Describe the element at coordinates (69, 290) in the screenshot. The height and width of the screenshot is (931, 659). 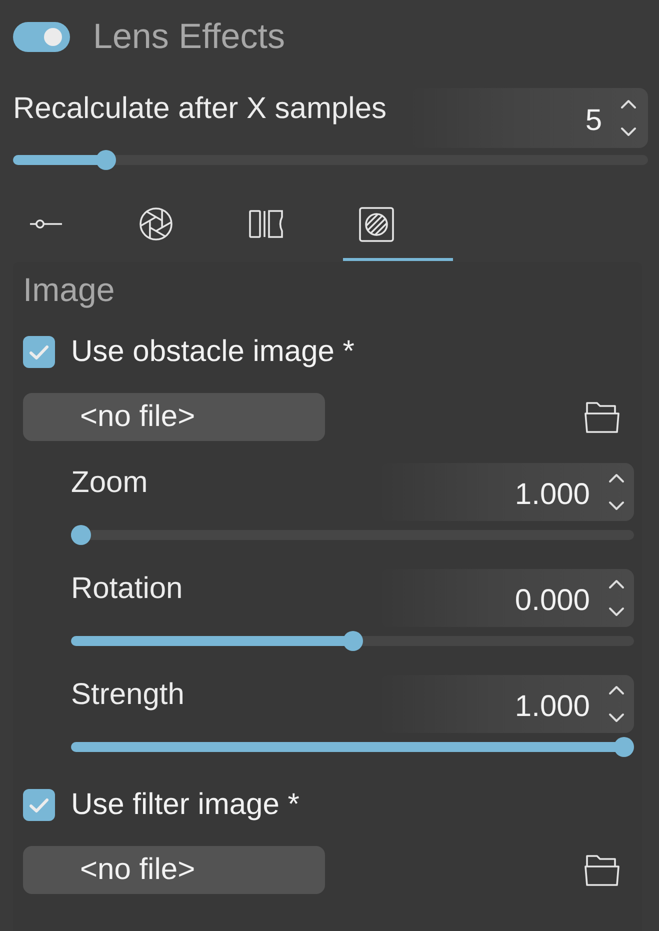
I see `panel-heading: Image` at that location.